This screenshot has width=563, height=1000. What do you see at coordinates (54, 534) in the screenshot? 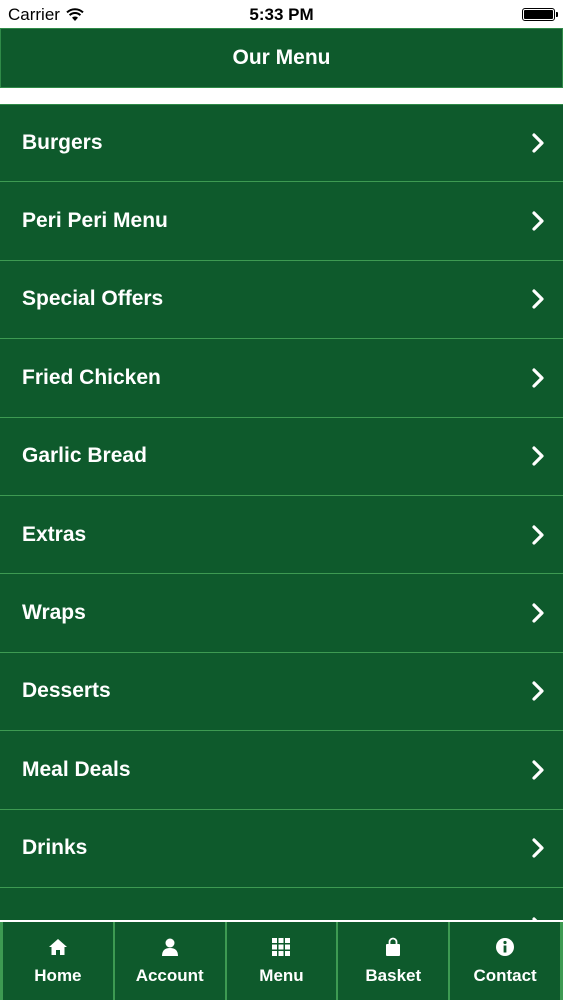
I see `menu-item-label: Extras` at bounding box center [54, 534].